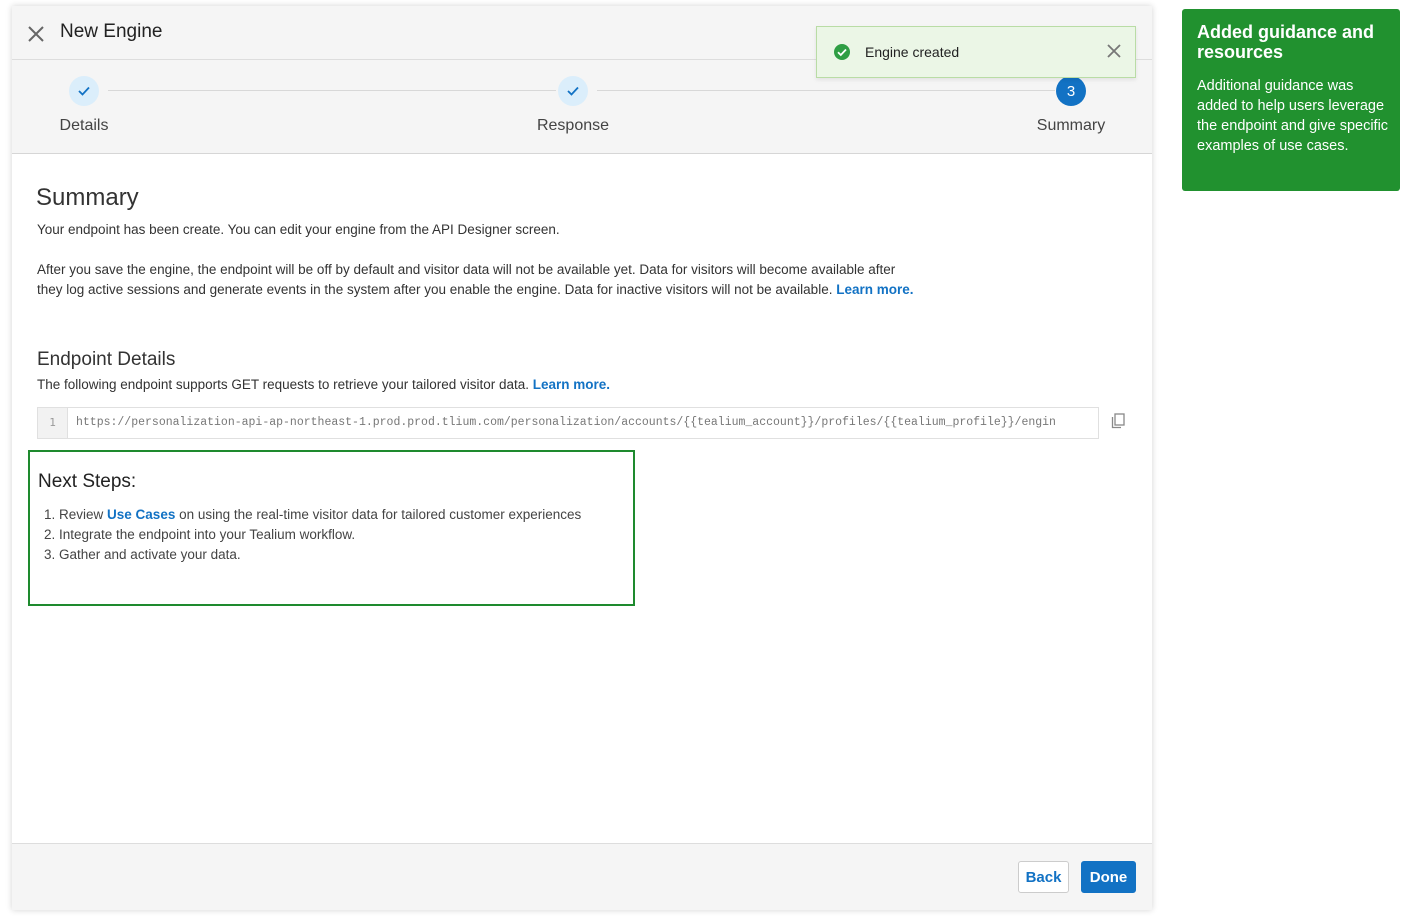 The height and width of the screenshot is (916, 1405). What do you see at coordinates (87, 197) in the screenshot?
I see `summary-heading: Summary` at bounding box center [87, 197].